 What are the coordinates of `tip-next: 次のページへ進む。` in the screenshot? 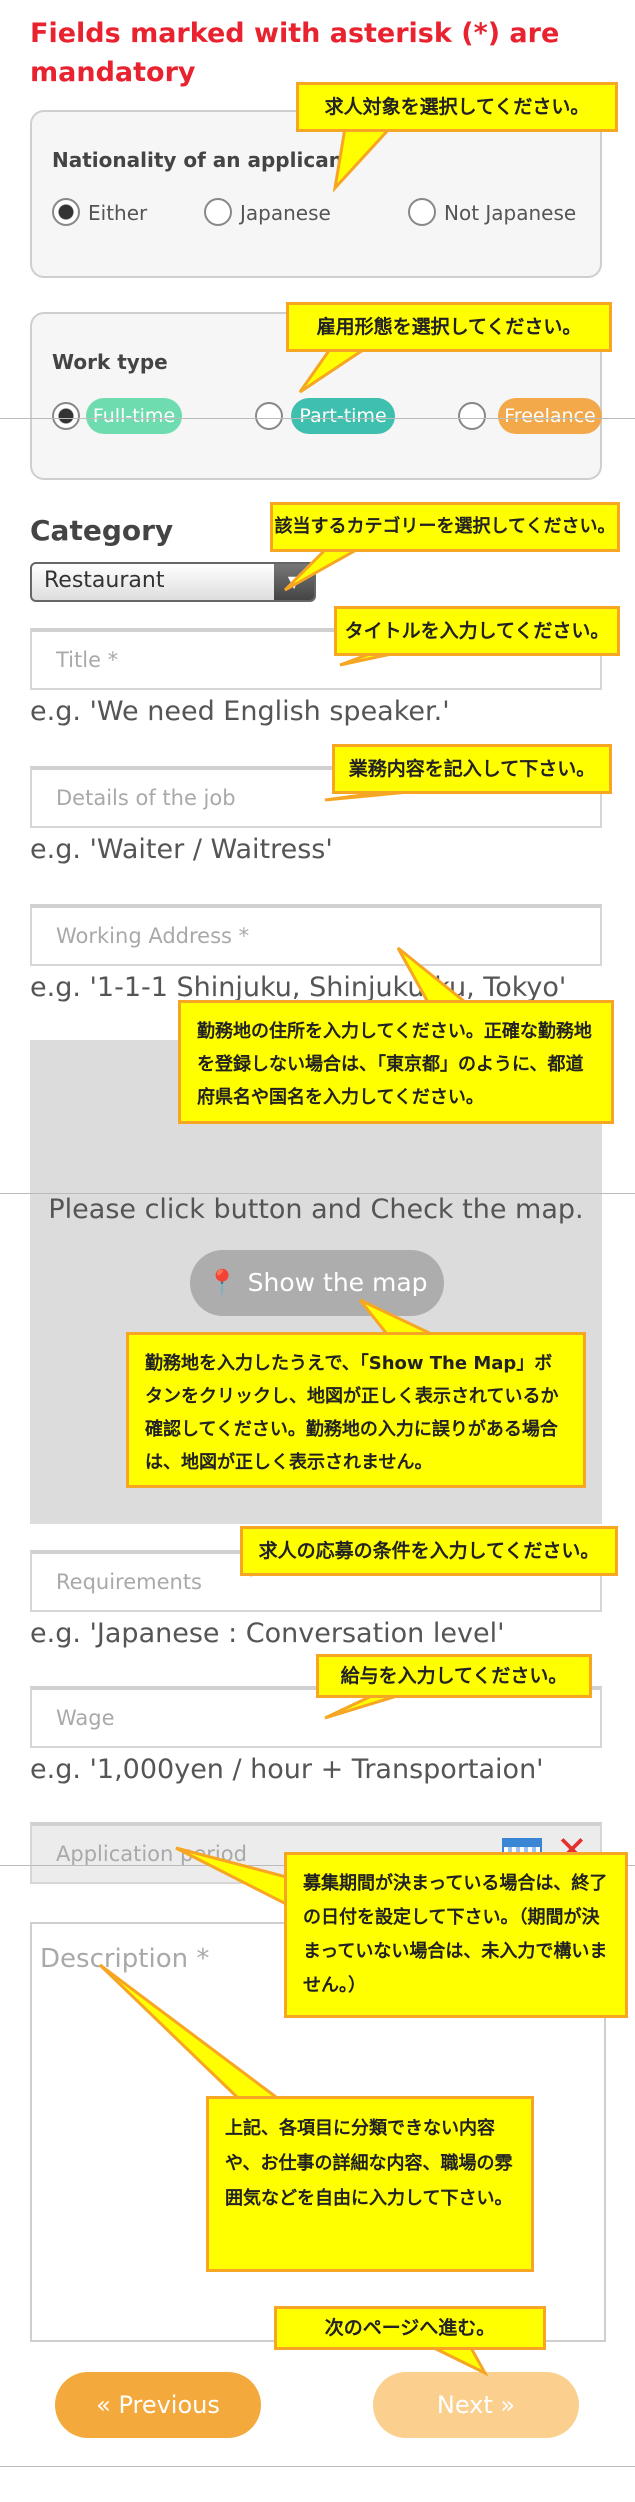 It's located at (410, 2328).